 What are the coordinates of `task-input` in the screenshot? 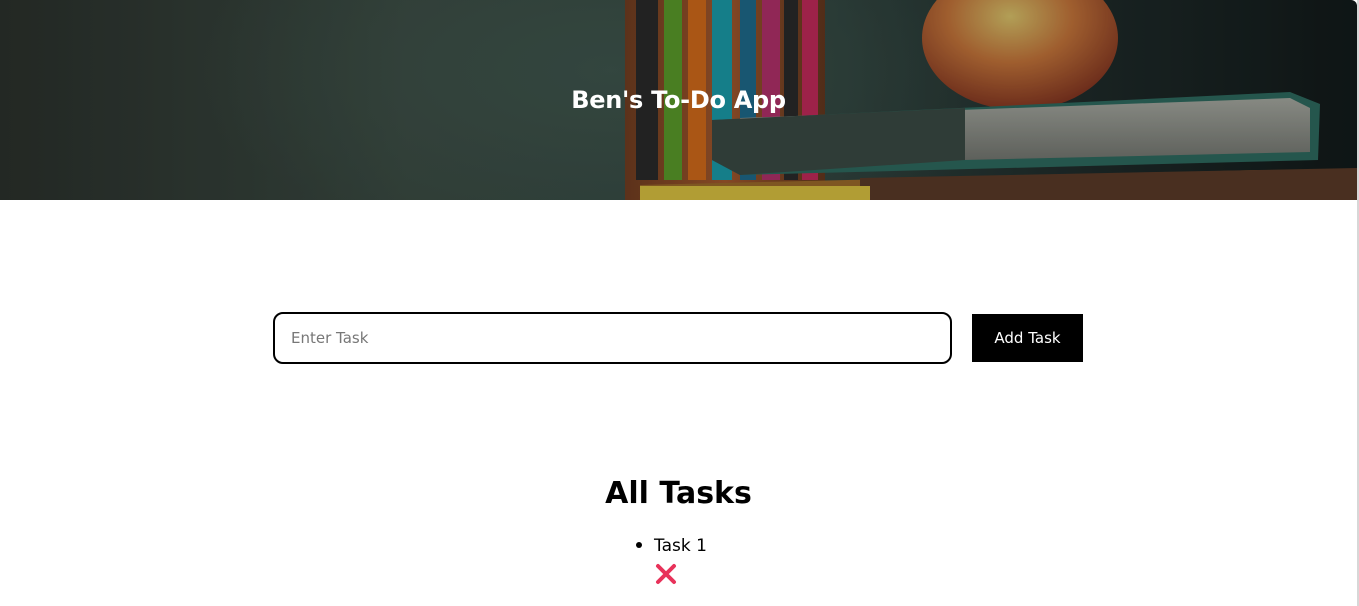 It's located at (612, 338).